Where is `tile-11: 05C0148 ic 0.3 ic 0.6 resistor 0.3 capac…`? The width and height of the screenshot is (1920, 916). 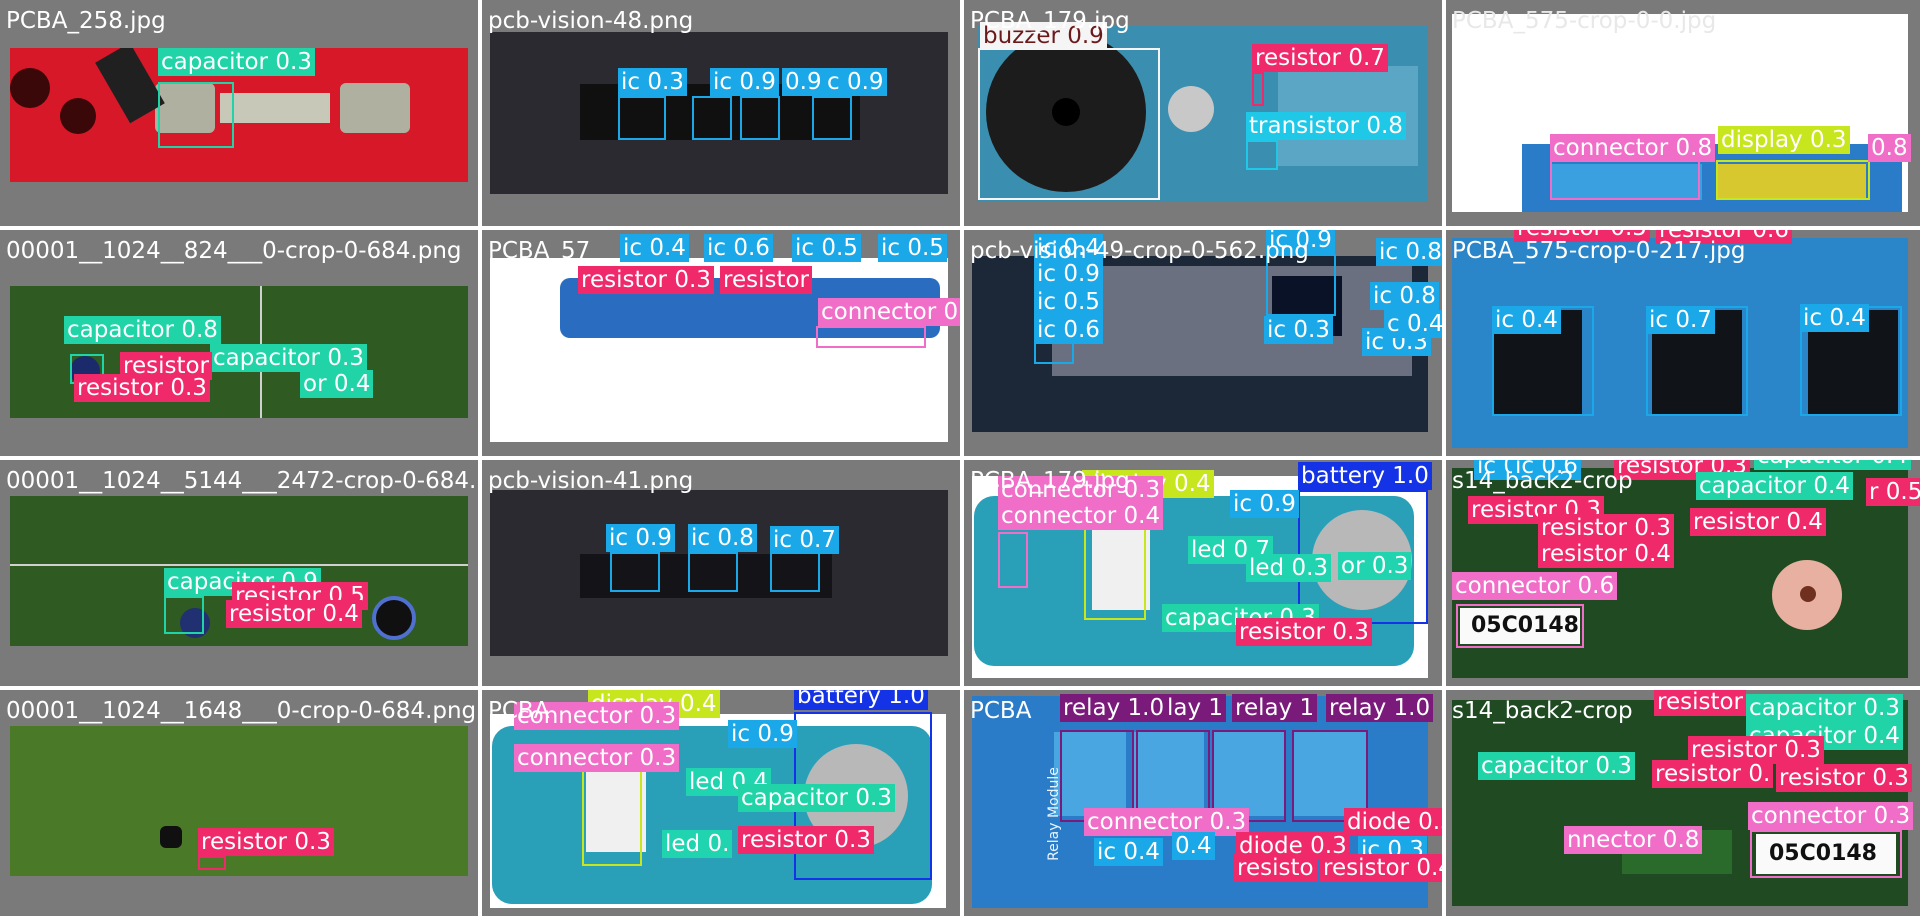 tile-11: 05C0148 ic 0.3 ic 0.6 resistor 0.3 capac… is located at coordinates (1683, 573).